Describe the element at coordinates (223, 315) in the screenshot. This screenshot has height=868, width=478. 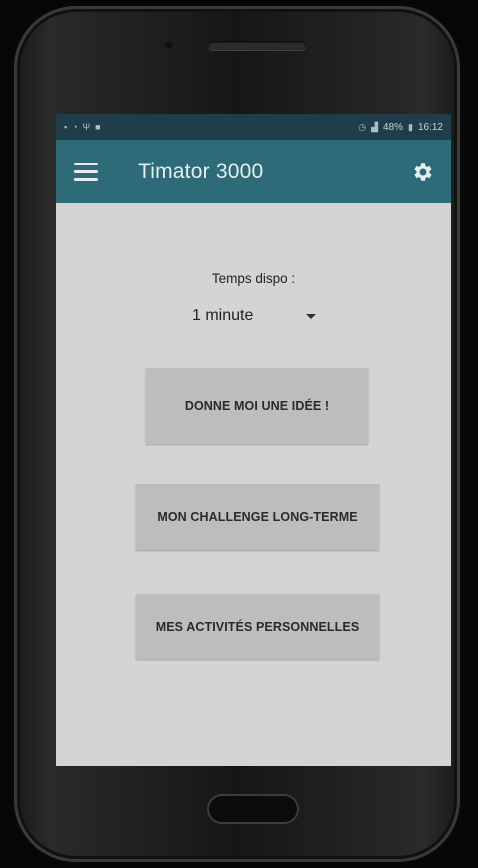
I see `time-select-value: 1 minute` at that location.